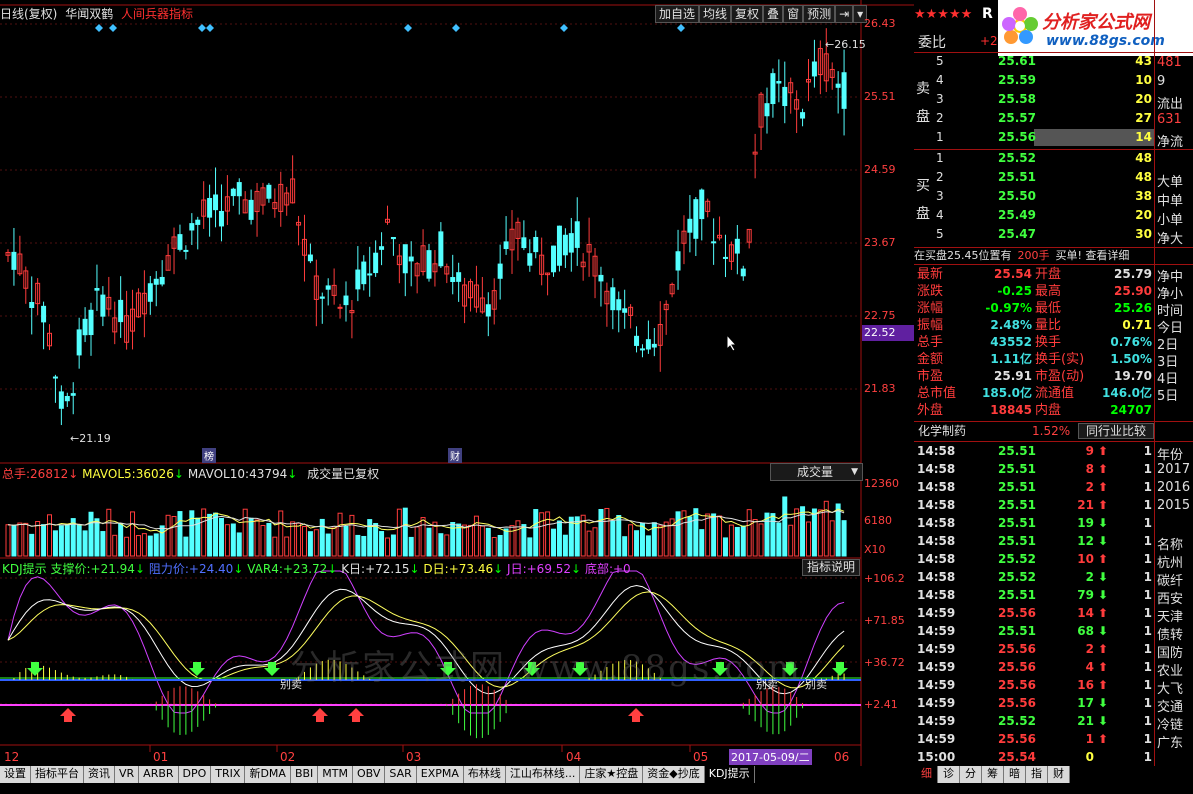  Describe the element at coordinates (793, 14) in the screenshot. I see `window-button: 窗` at that location.